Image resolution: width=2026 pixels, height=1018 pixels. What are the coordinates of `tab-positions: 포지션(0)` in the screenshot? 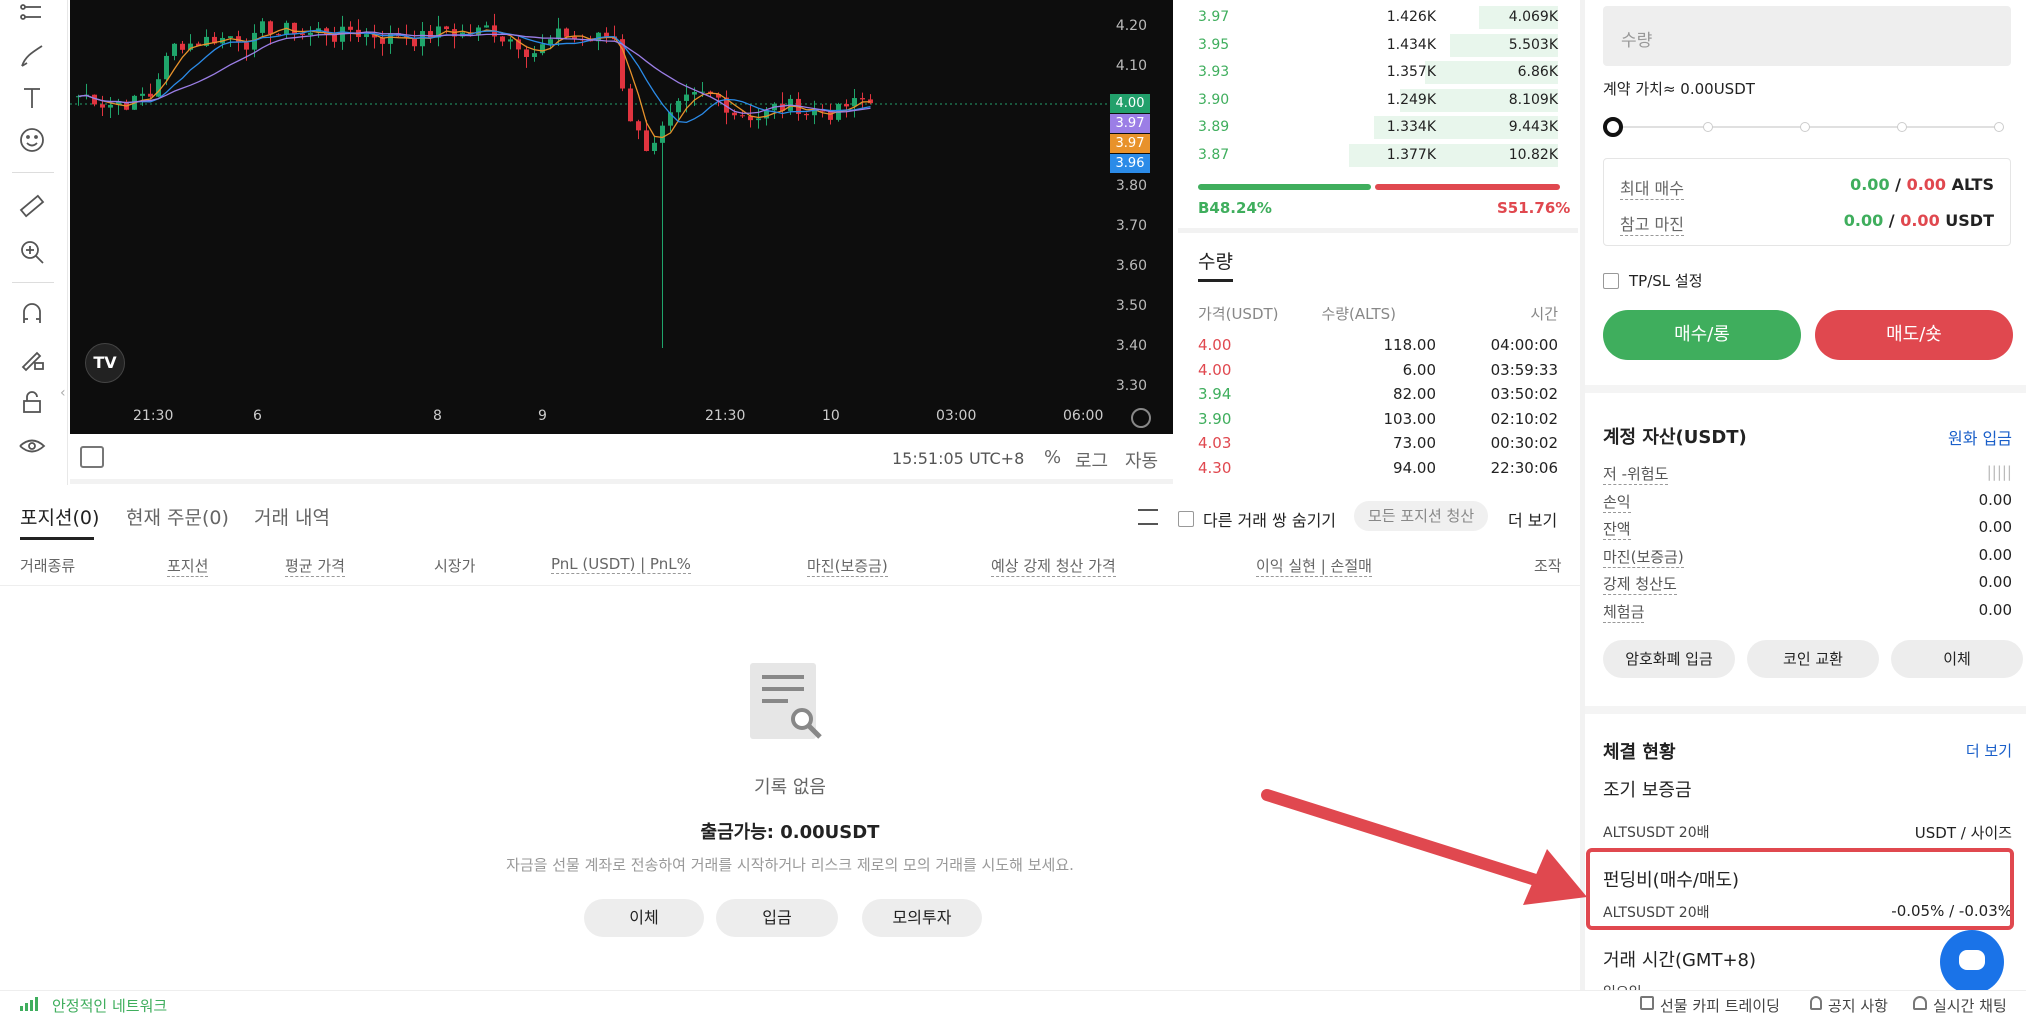 It's located at (59, 516).